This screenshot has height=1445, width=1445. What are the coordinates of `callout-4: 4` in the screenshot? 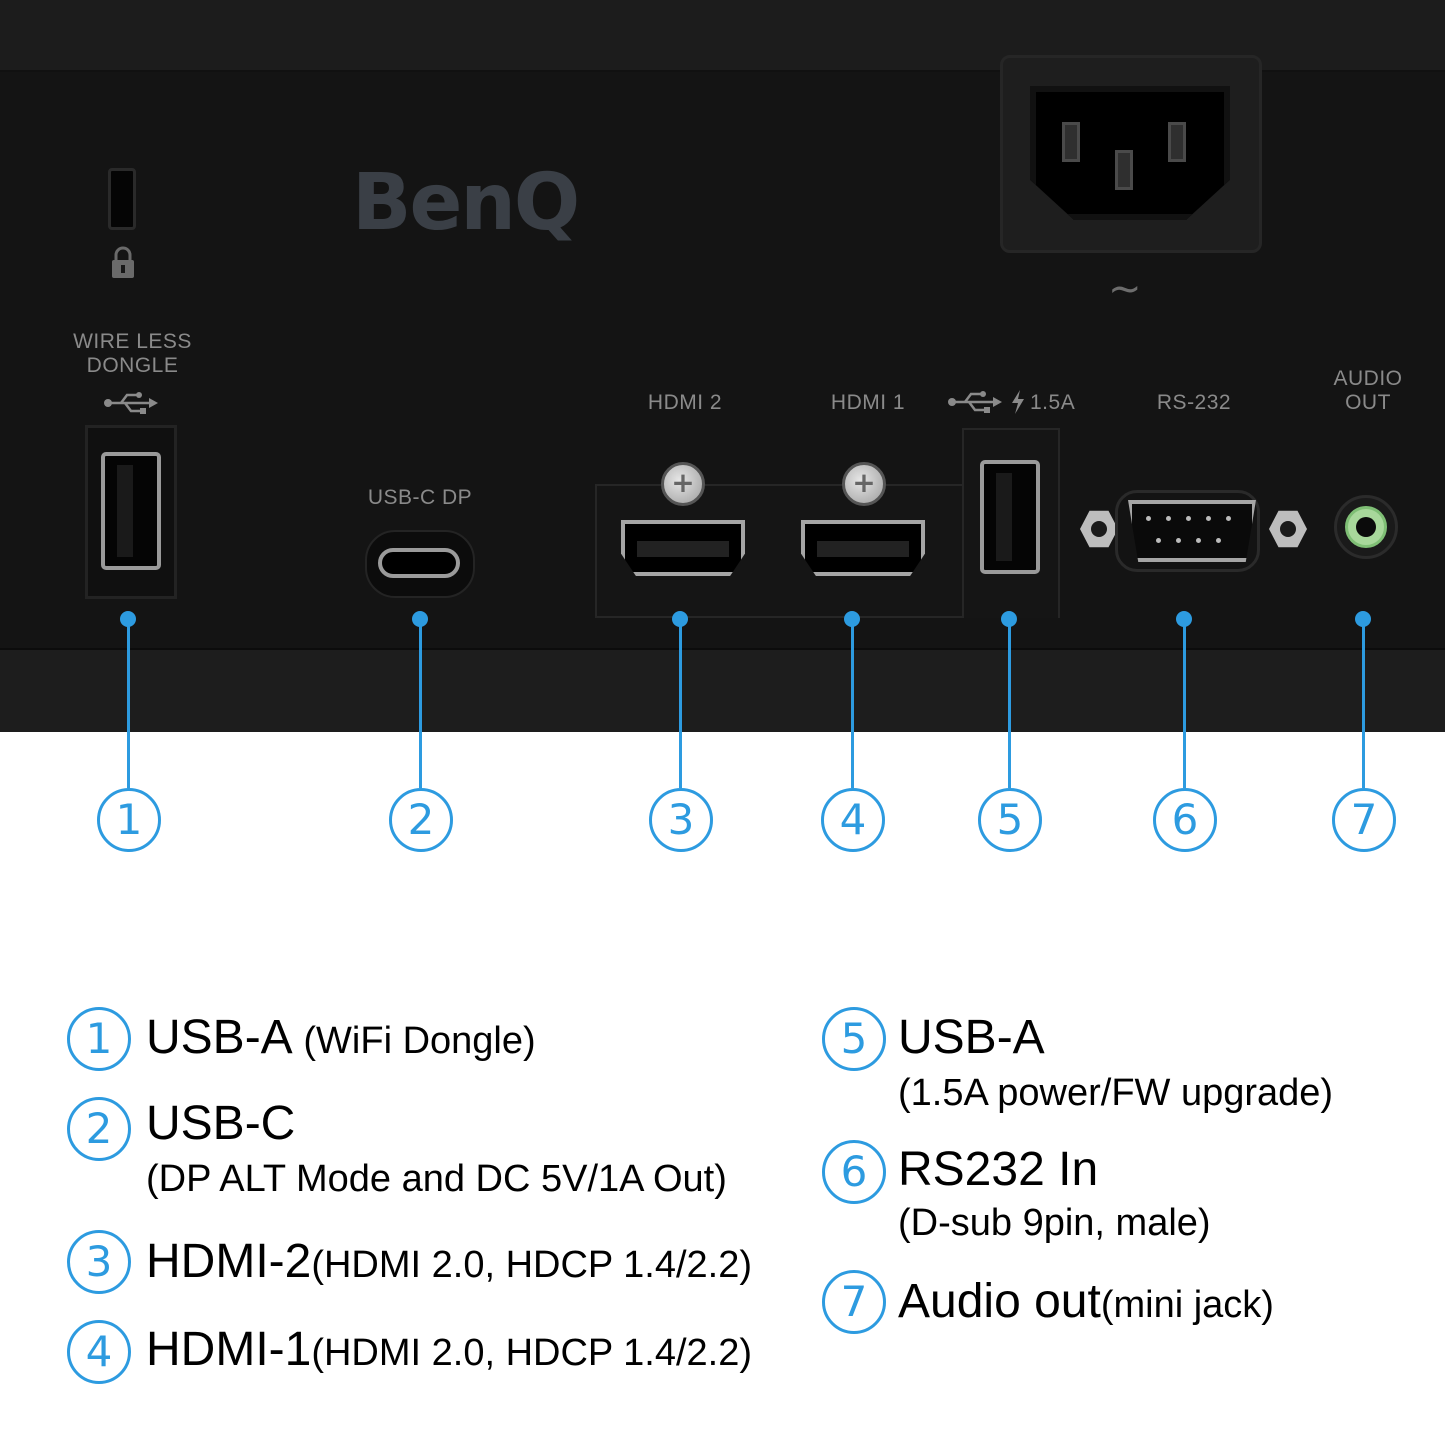 It's located at (853, 820).